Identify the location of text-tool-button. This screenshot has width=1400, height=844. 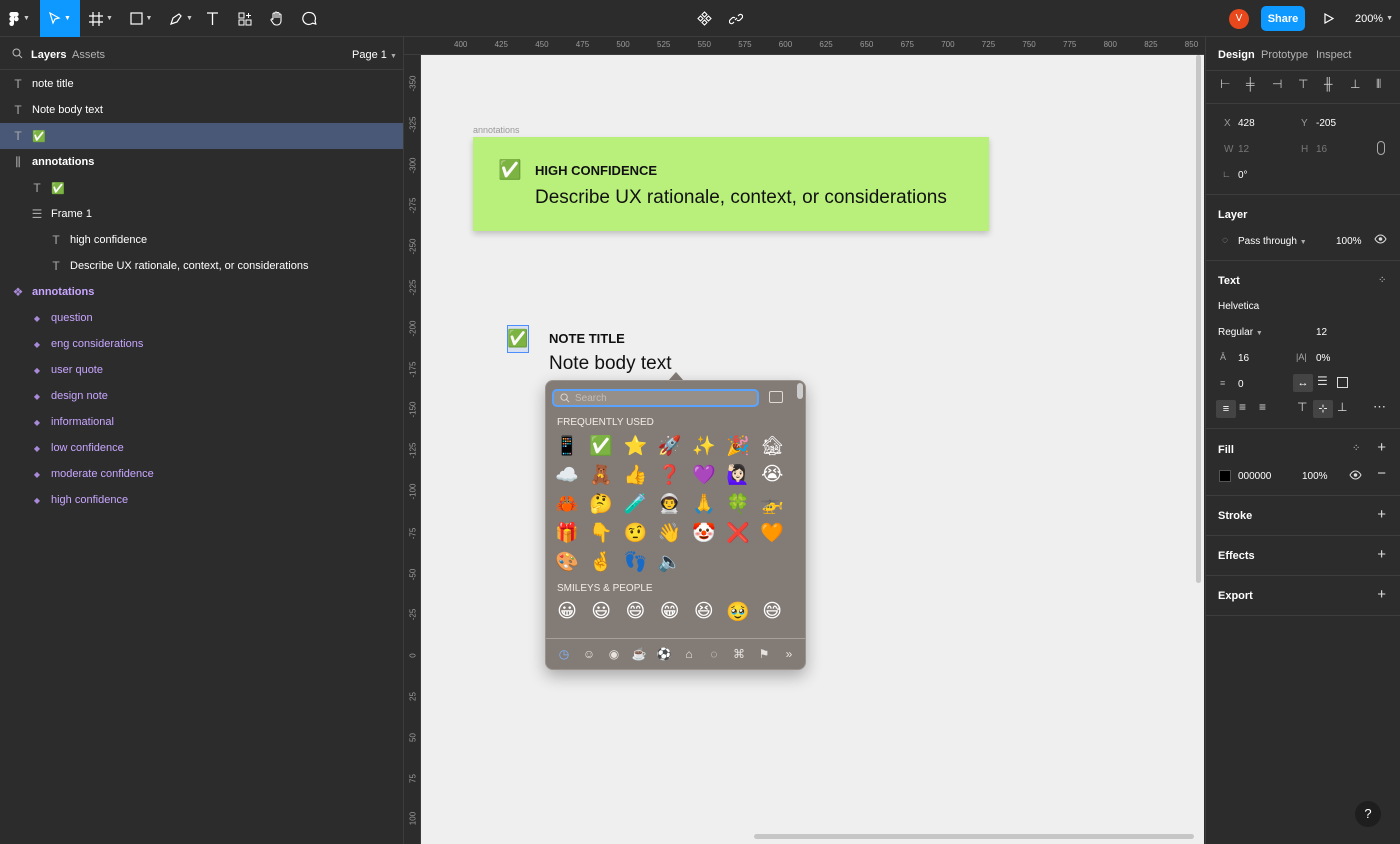
(212, 18).